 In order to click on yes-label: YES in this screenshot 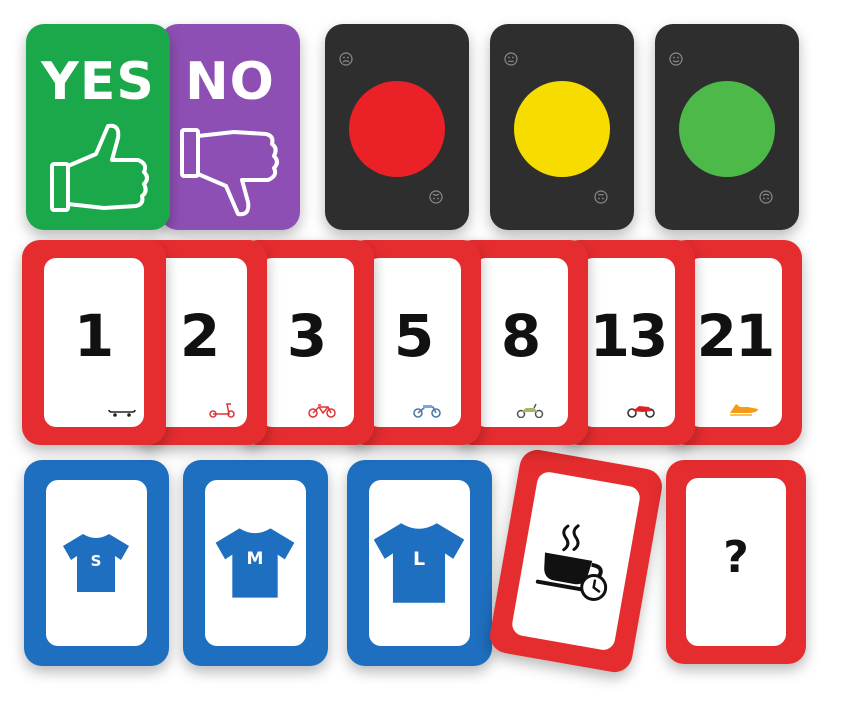, I will do `click(98, 82)`.